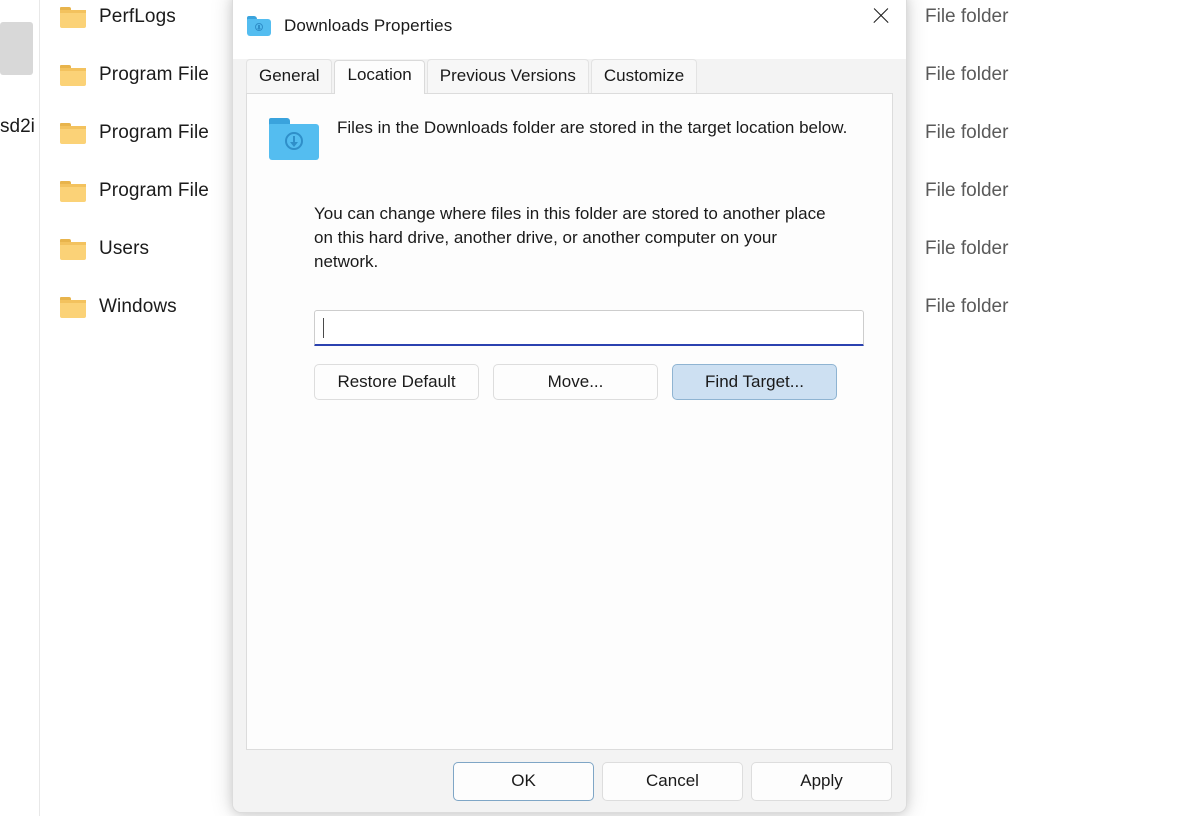 The image size is (1200, 816). I want to click on dialog-footer: OK Cancel Apply, so click(569, 781).